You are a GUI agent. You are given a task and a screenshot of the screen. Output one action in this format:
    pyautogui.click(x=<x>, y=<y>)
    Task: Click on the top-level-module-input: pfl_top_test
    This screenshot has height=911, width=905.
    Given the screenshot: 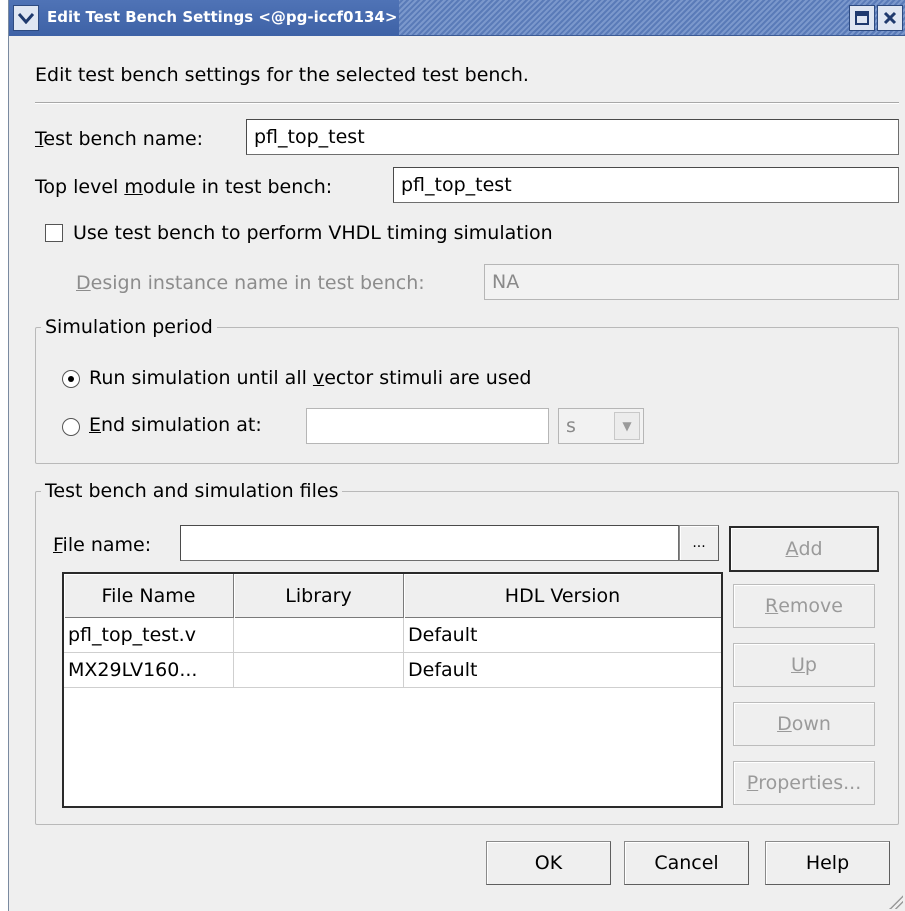 What is the action you would take?
    pyautogui.click(x=646, y=185)
    